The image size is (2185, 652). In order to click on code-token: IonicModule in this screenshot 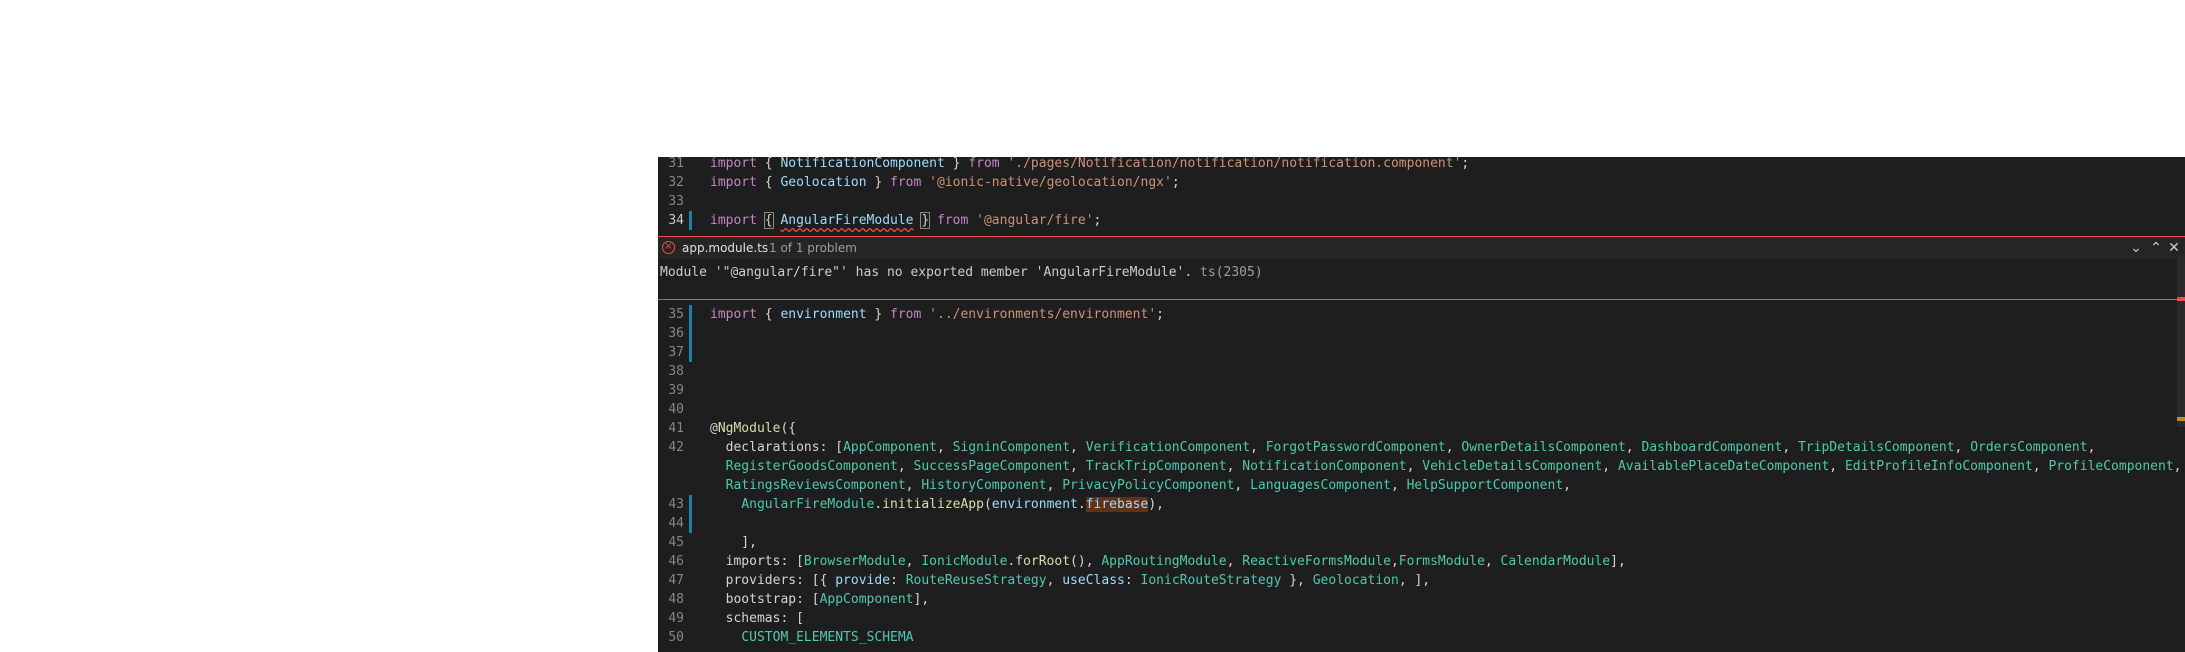, I will do `click(964, 561)`.